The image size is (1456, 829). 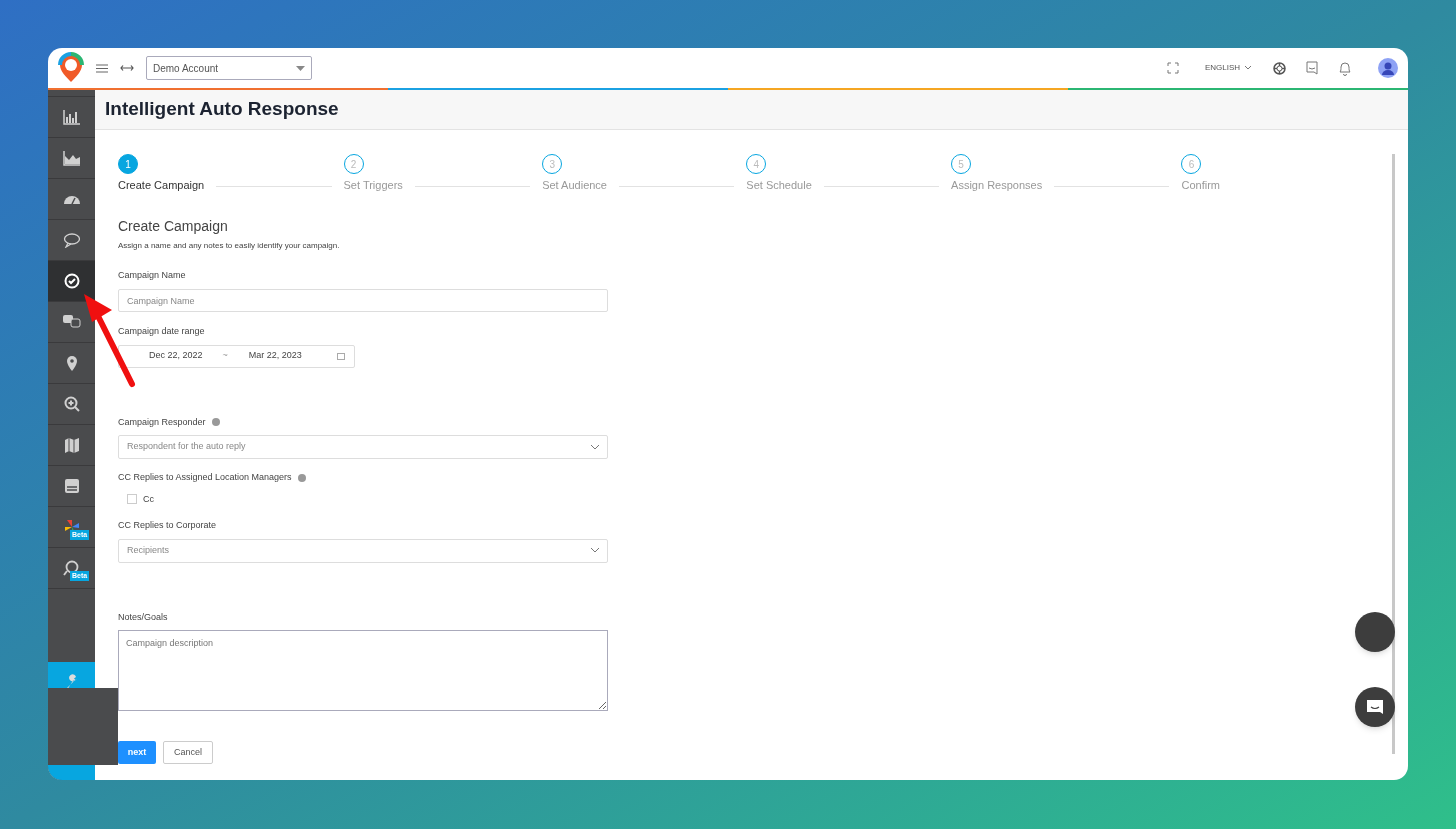 What do you see at coordinates (161, 331) in the screenshot?
I see `field-label: Campaign date range` at bounding box center [161, 331].